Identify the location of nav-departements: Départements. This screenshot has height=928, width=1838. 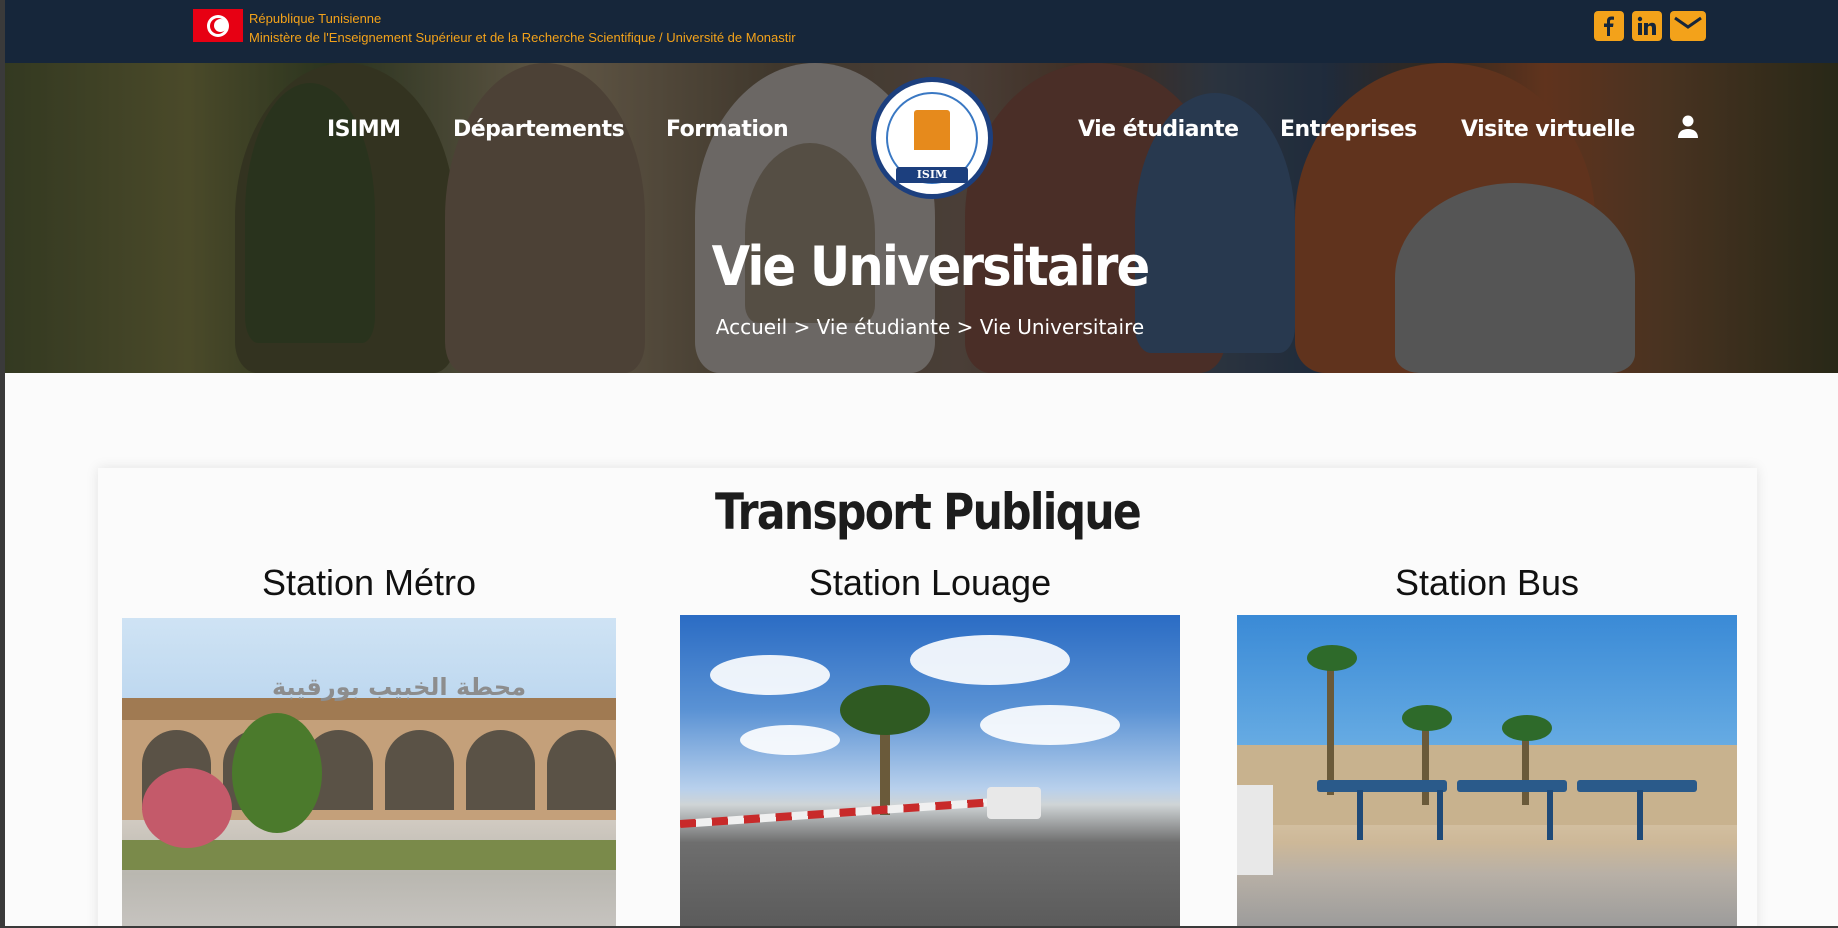
(539, 129).